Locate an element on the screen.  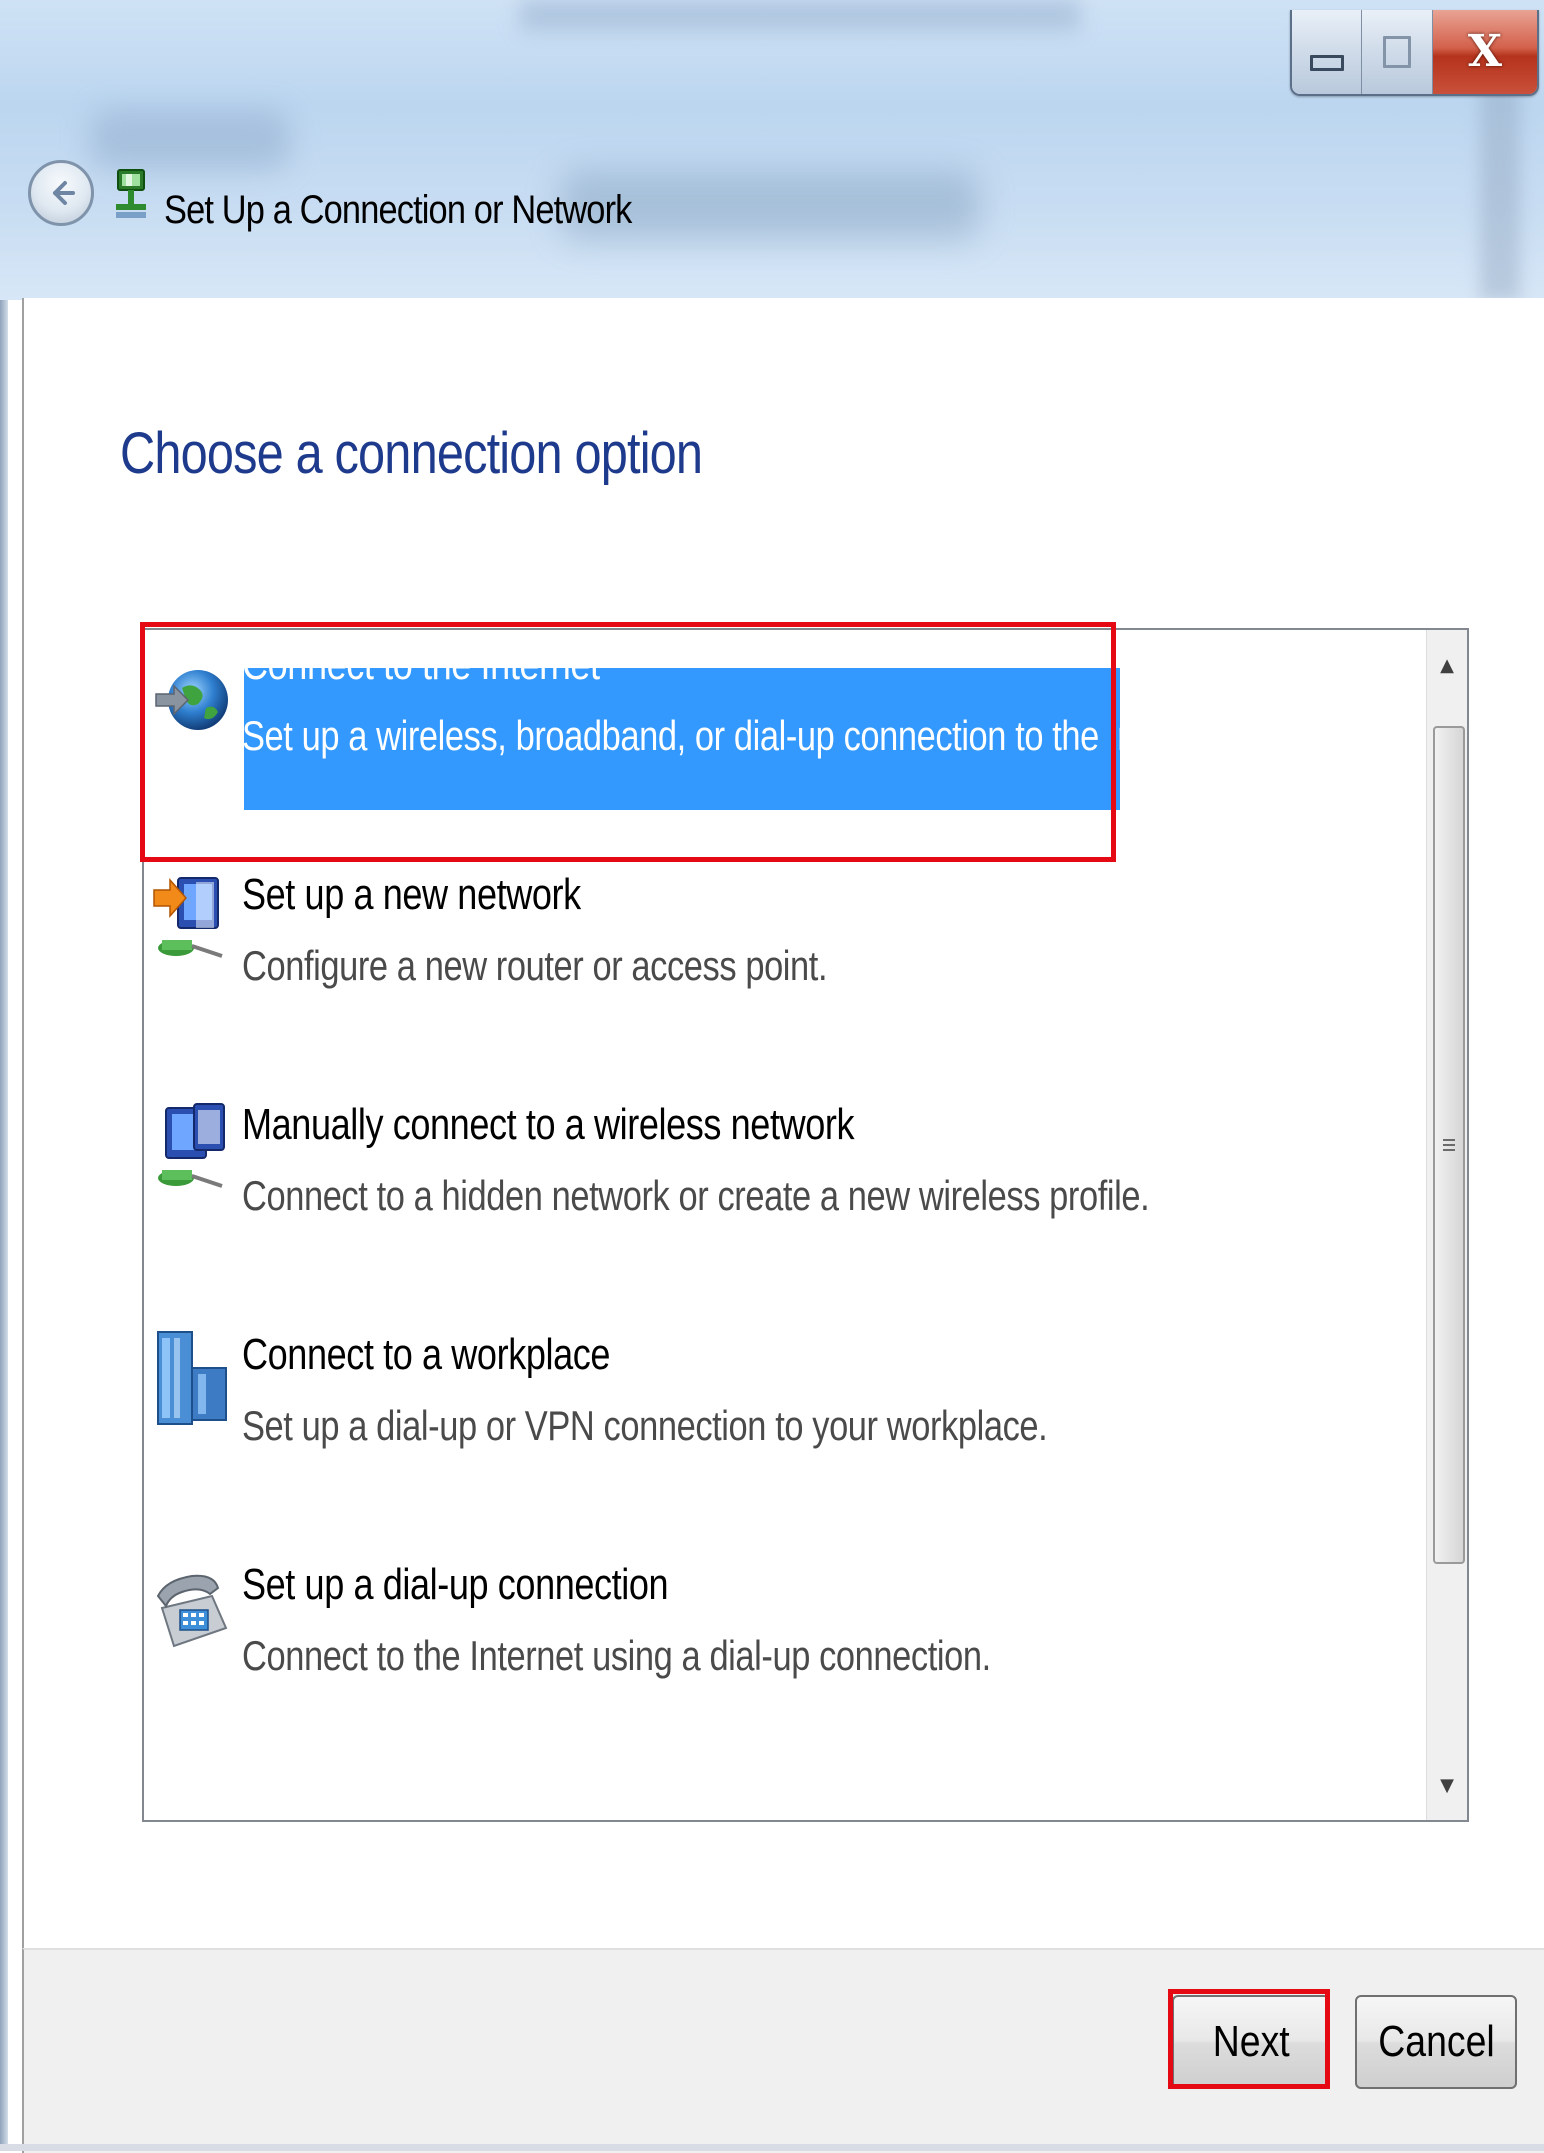
close-button: X is located at coordinates (1484, 52).